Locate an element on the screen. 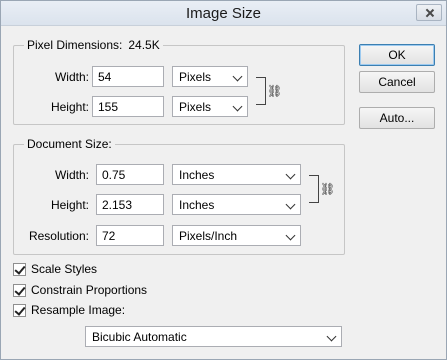 The width and height of the screenshot is (447, 360). doc-height-label: Height: is located at coordinates (69, 205).